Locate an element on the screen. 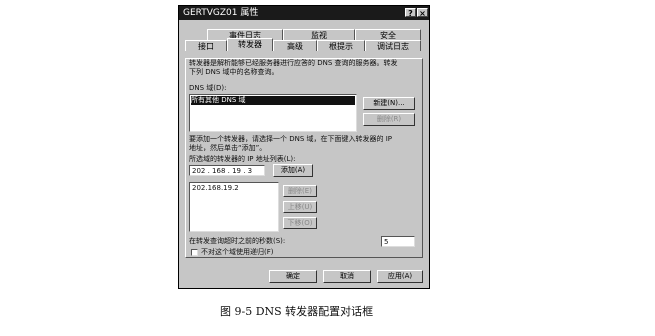  hint-line-1: 要添加一个转发器，请选择一个 DNS 域，在下面键入转发器的 IP is located at coordinates (291, 139).